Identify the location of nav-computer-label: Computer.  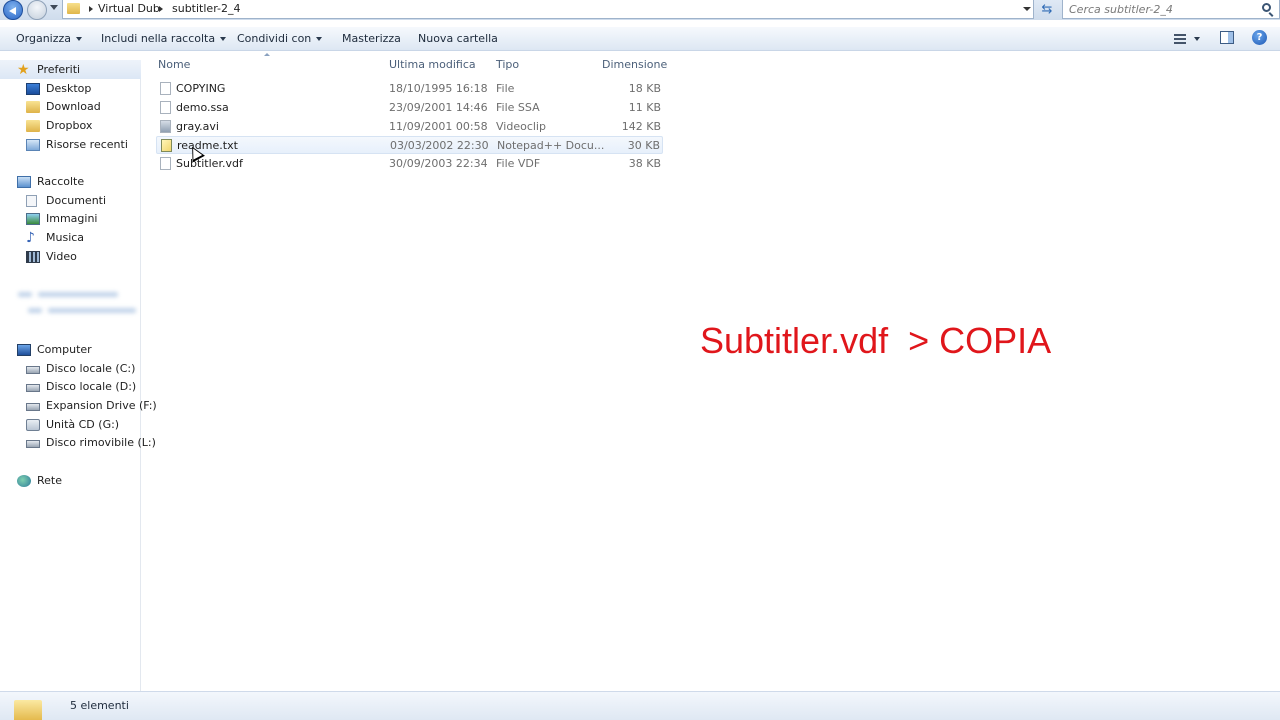
(64, 349).